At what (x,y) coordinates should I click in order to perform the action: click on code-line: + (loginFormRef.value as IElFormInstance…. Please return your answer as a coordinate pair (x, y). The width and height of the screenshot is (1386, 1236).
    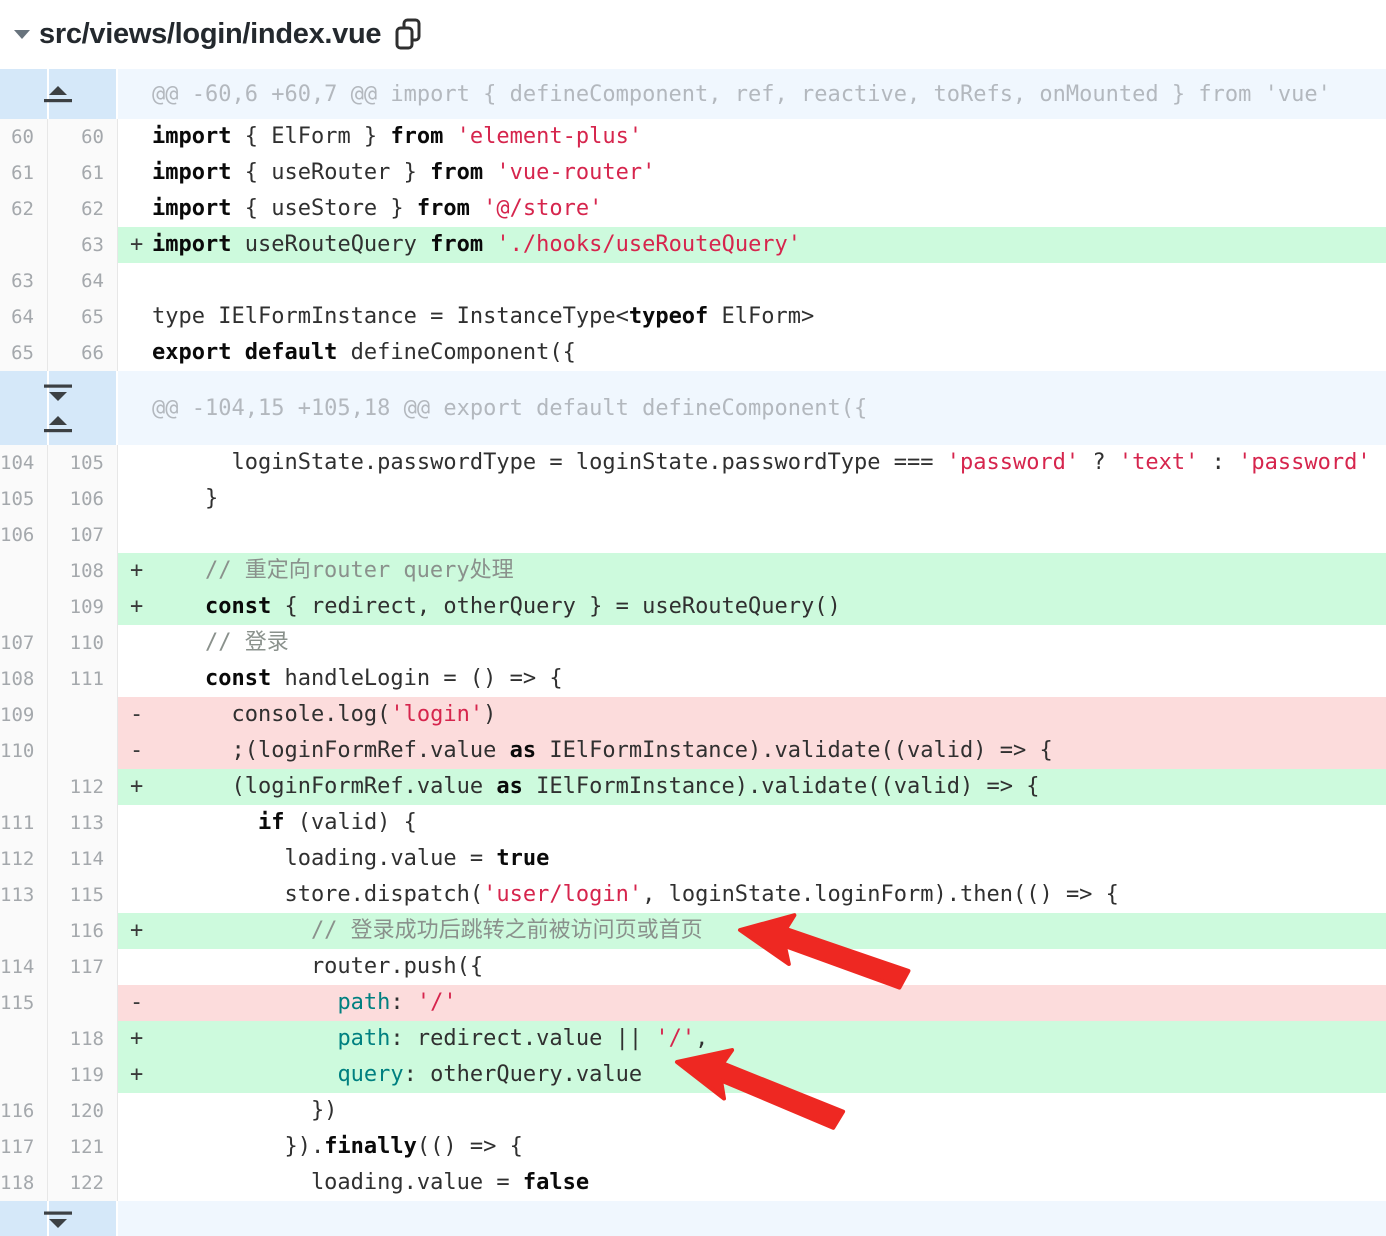
    Looking at the image, I should click on (752, 787).